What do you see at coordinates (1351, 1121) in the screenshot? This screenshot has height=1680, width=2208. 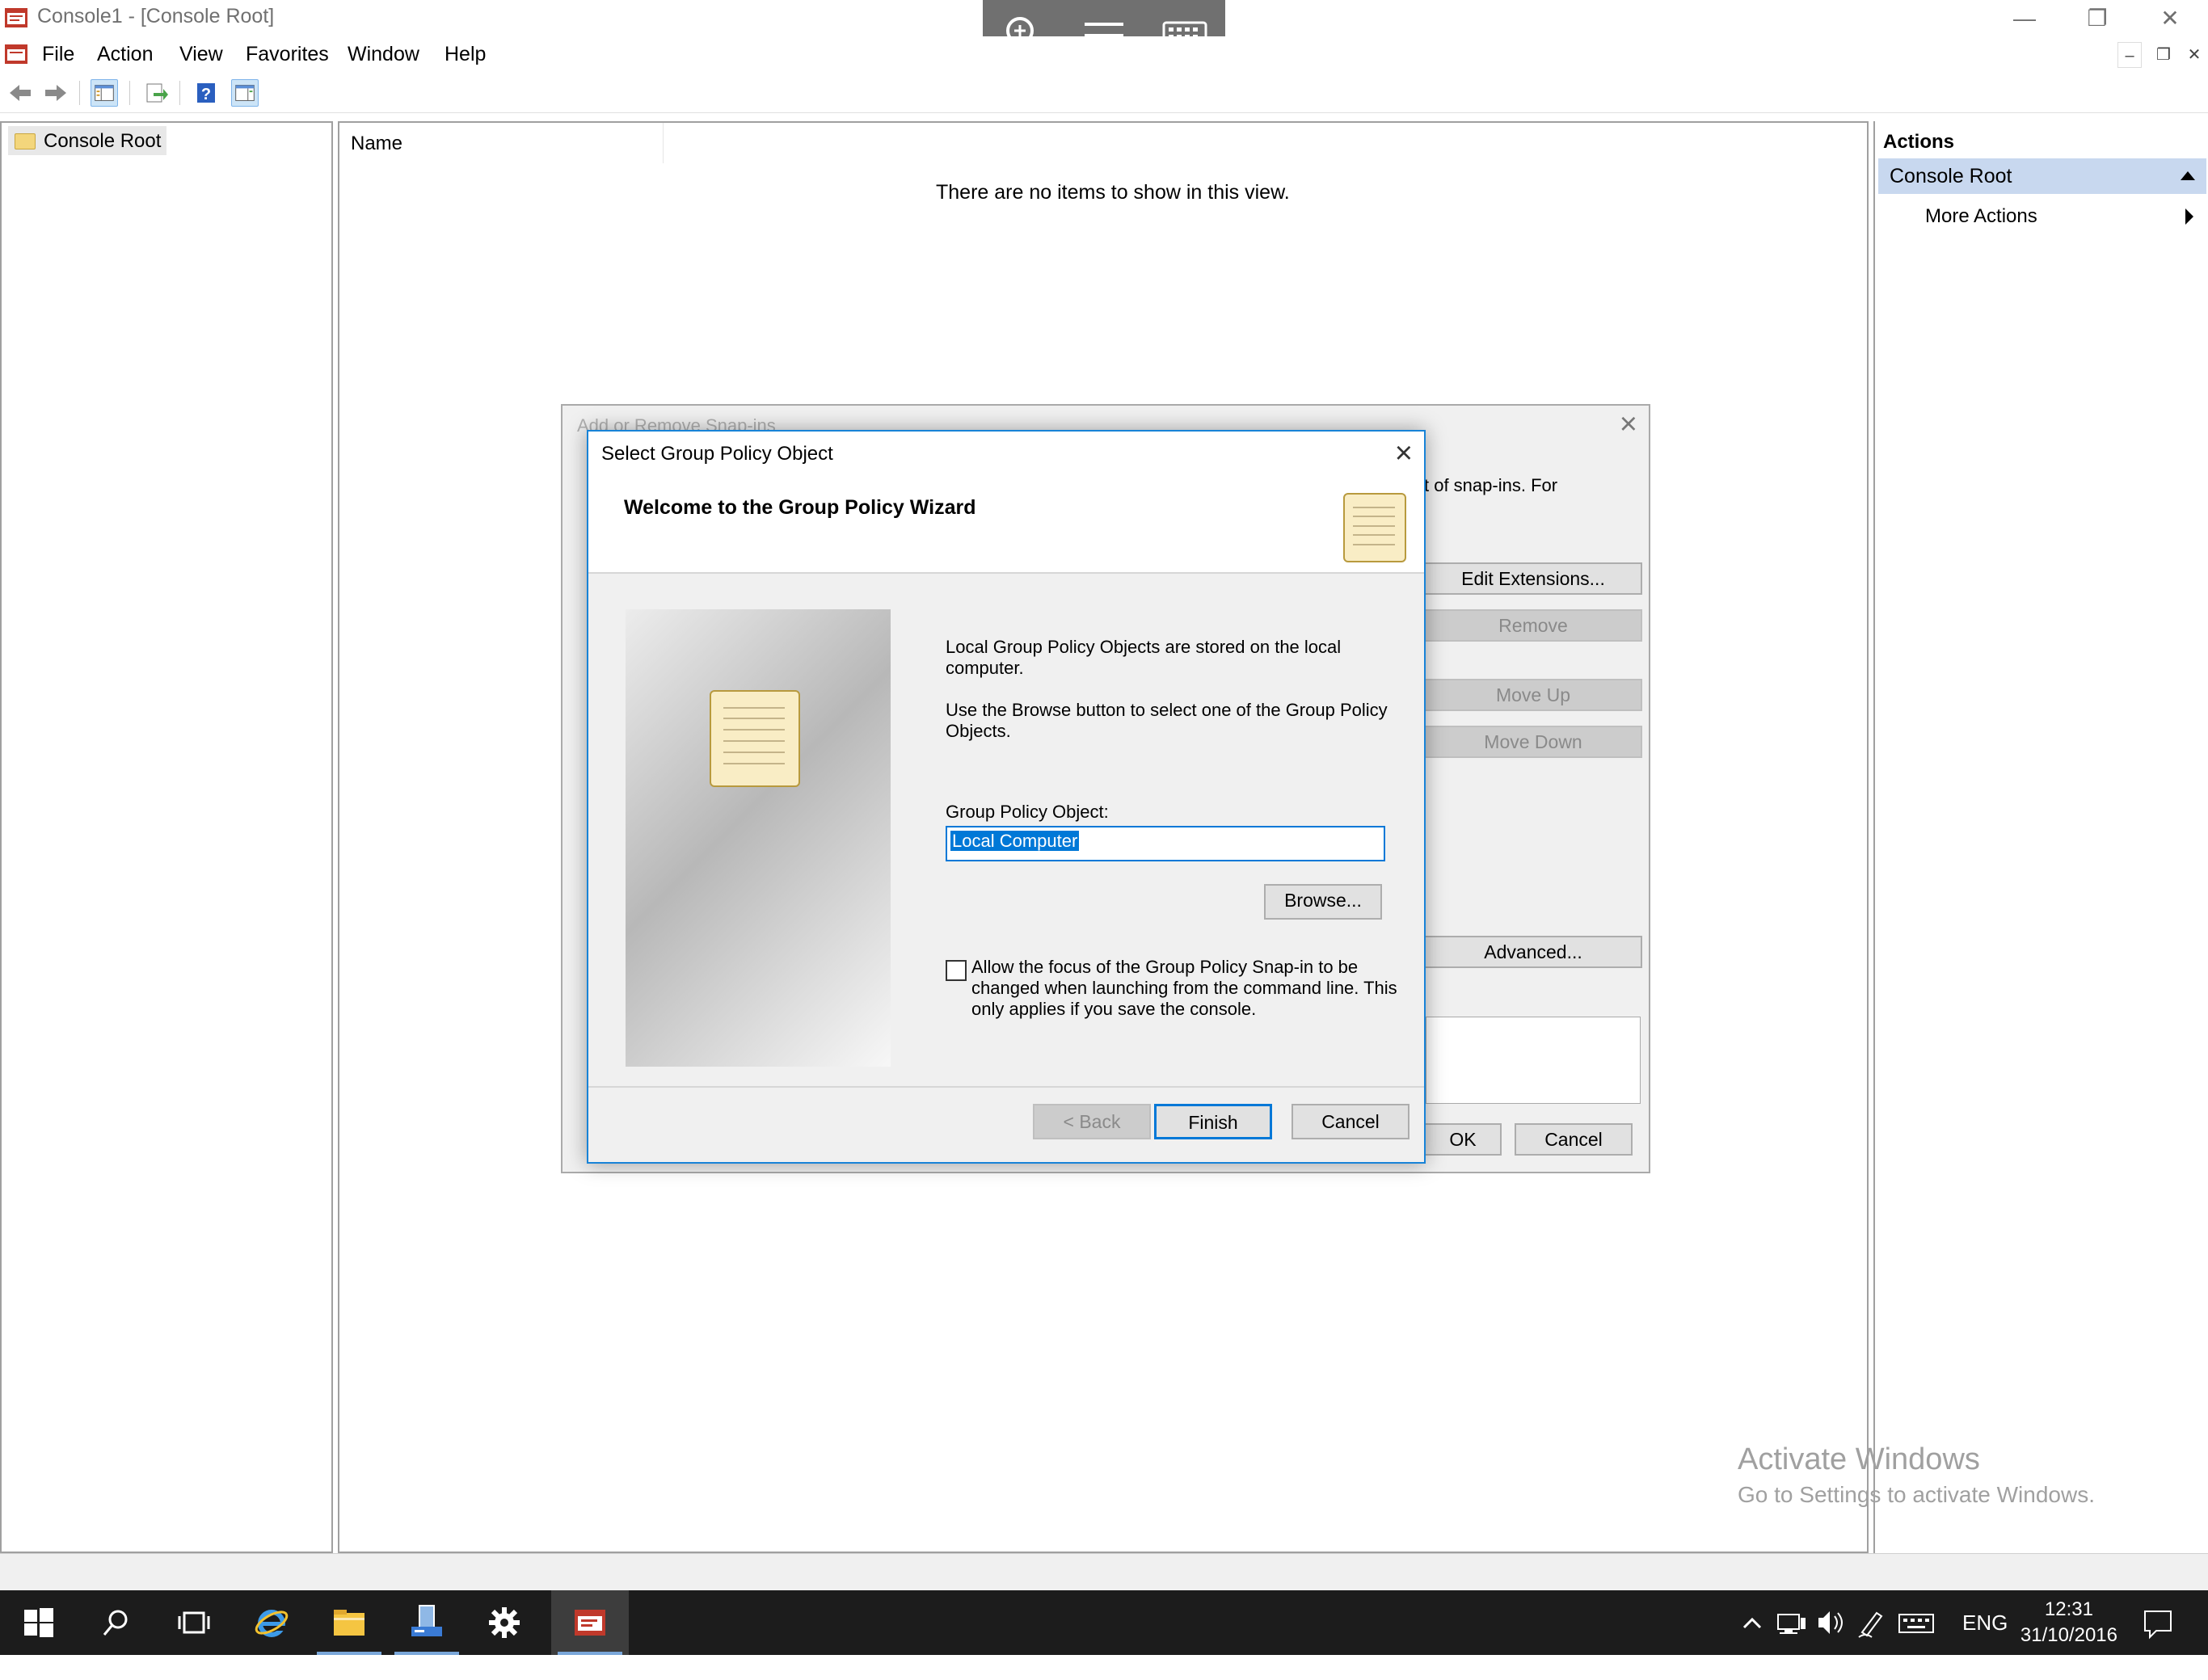 I see `wizard-cancel-button: Cancel` at bounding box center [1351, 1121].